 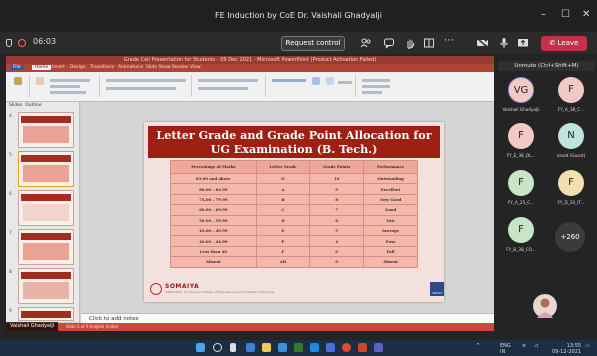 What do you see at coordinates (32, 326) in the screenshot?
I see `presenter-name-tag: Vaishali Ghadyalji` at bounding box center [32, 326].